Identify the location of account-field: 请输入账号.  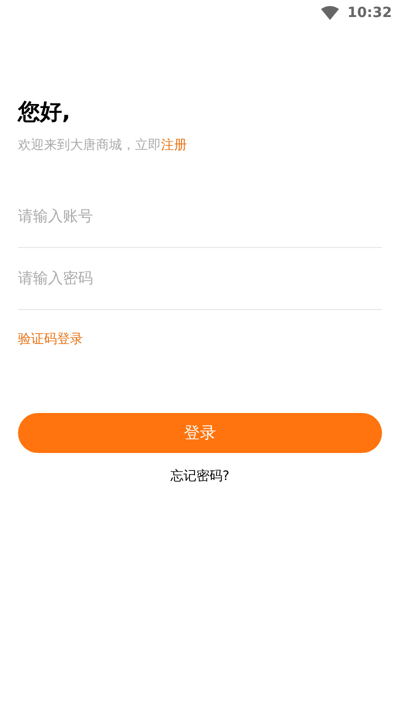
(200, 217).